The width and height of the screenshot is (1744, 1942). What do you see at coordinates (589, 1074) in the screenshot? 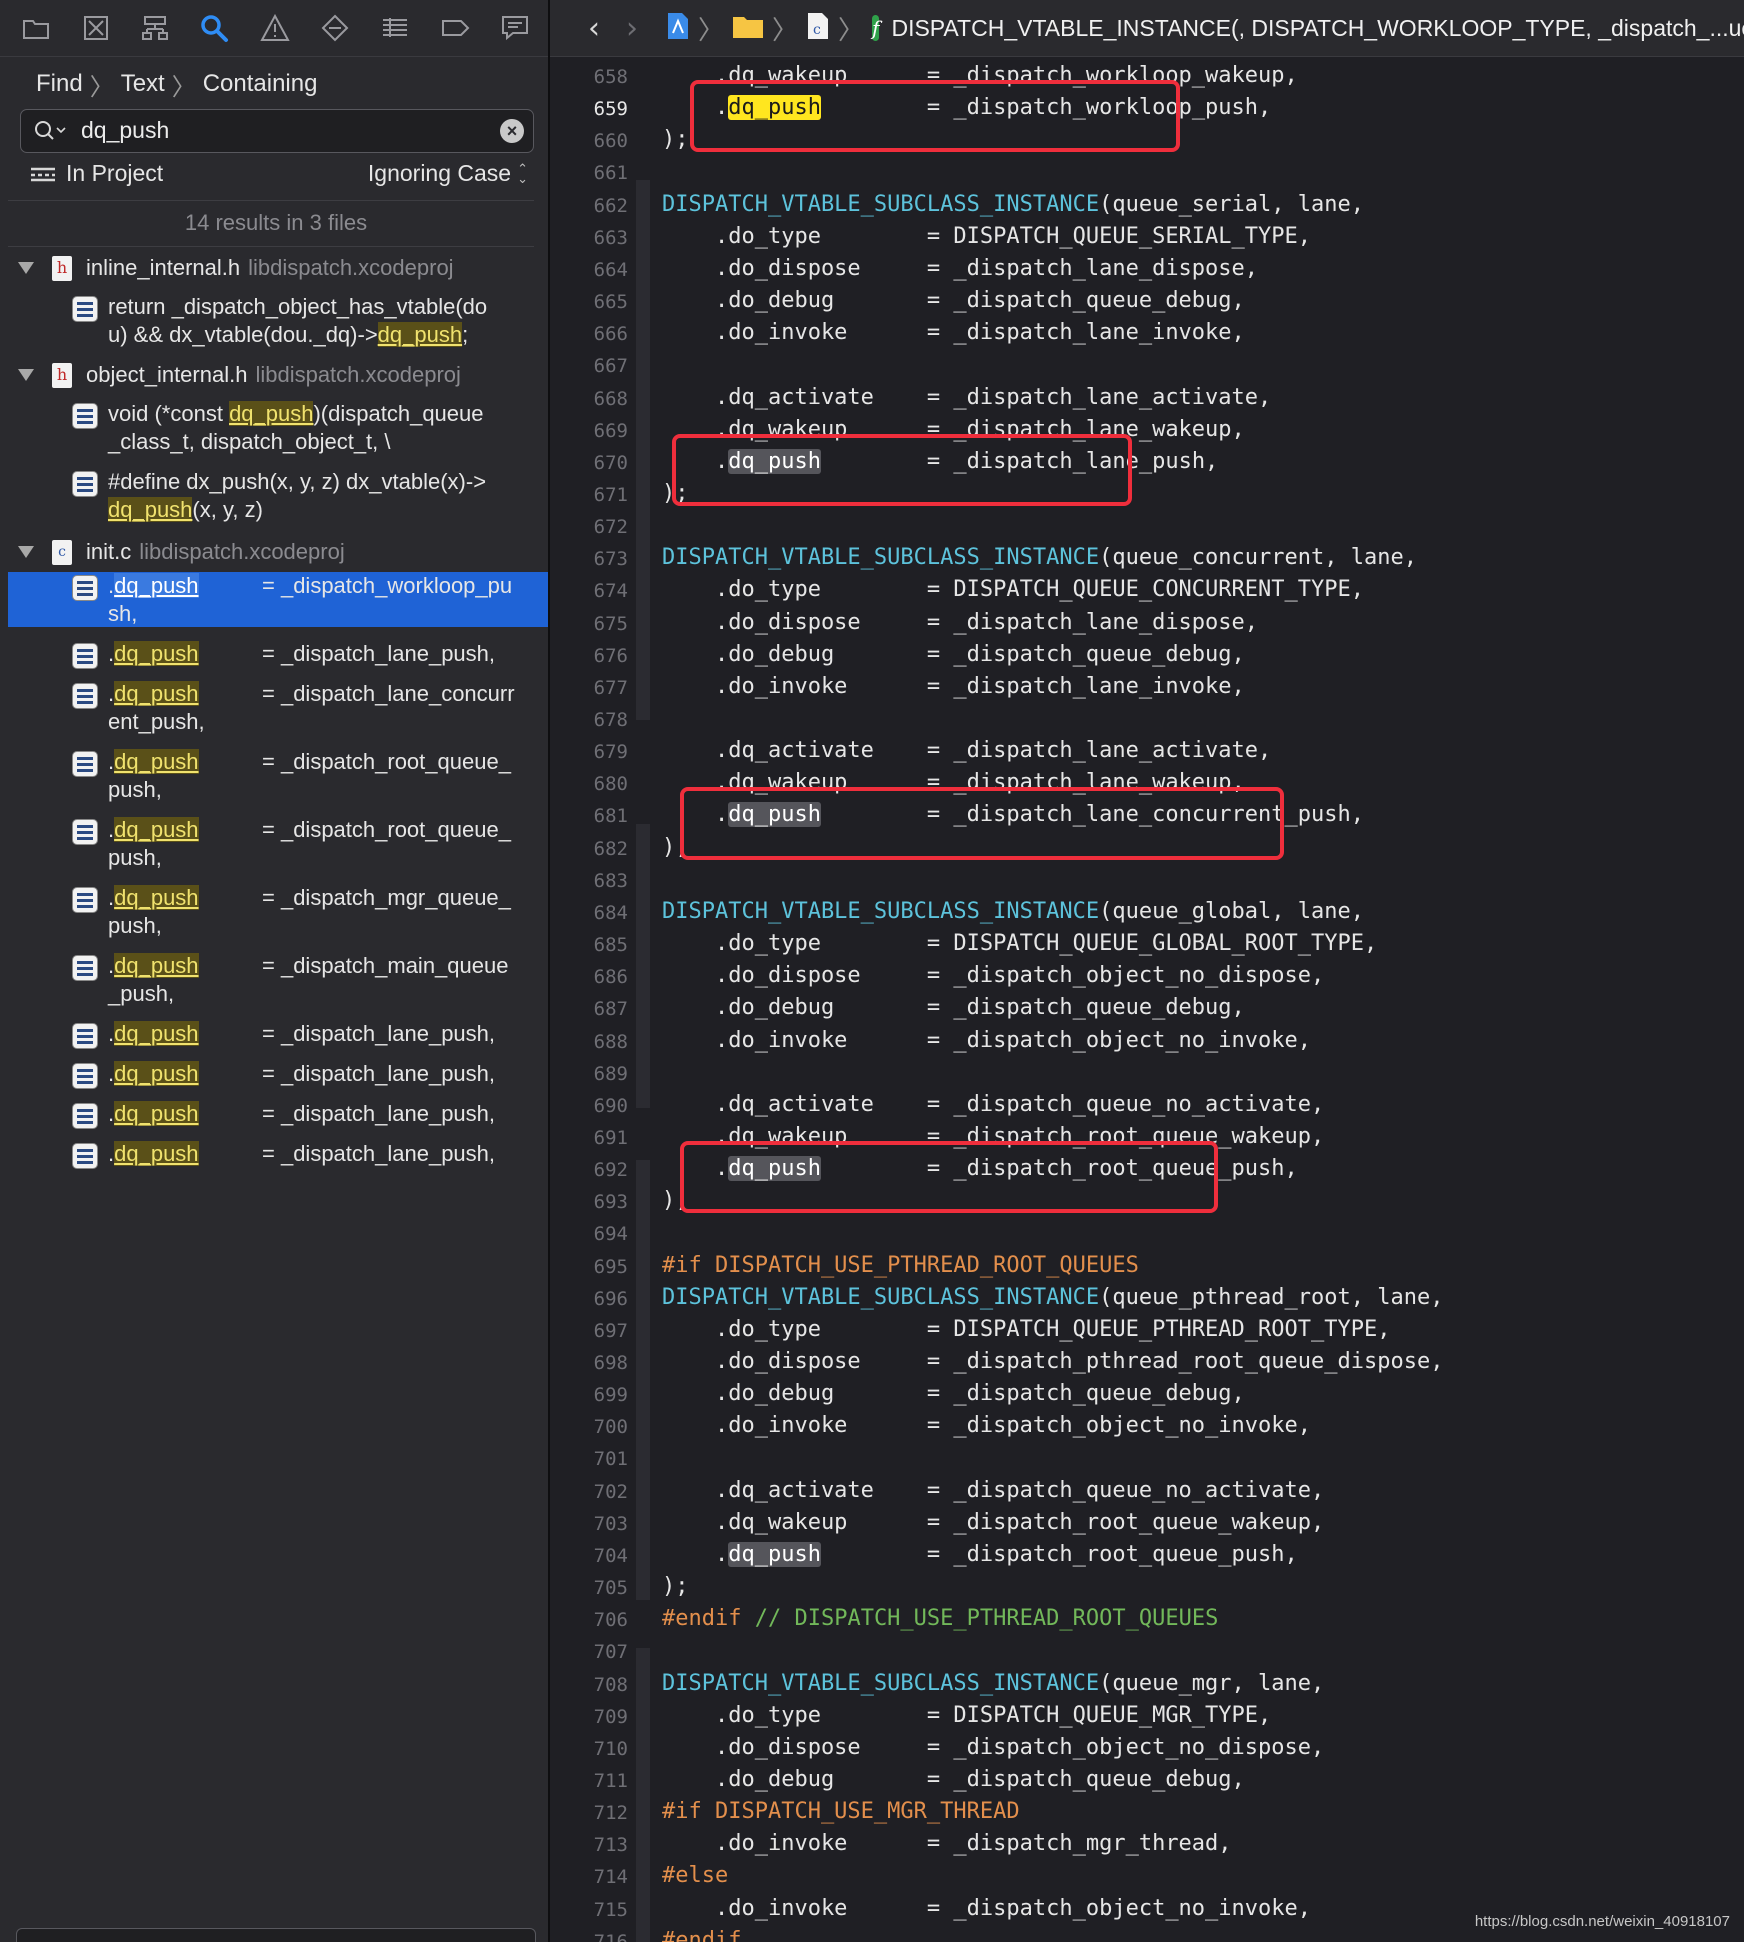
I see `line-number: 689` at bounding box center [589, 1074].